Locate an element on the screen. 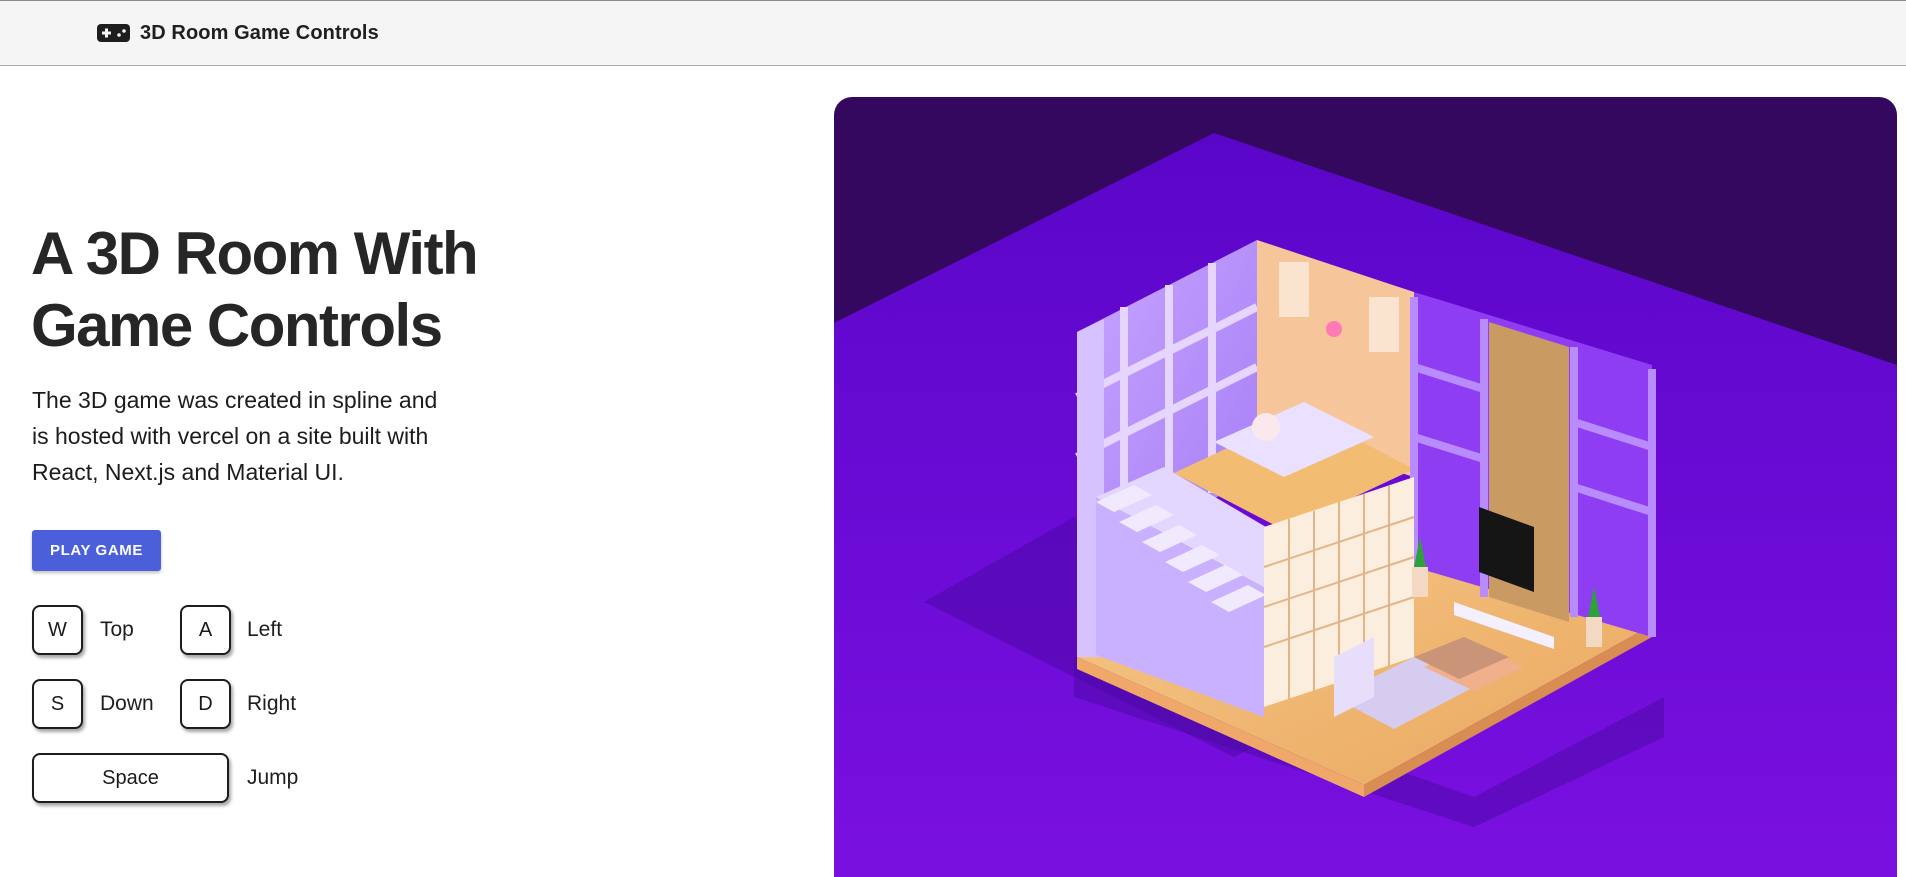  page-title: A 3D Room With Game Controls is located at coordinates (291, 290).